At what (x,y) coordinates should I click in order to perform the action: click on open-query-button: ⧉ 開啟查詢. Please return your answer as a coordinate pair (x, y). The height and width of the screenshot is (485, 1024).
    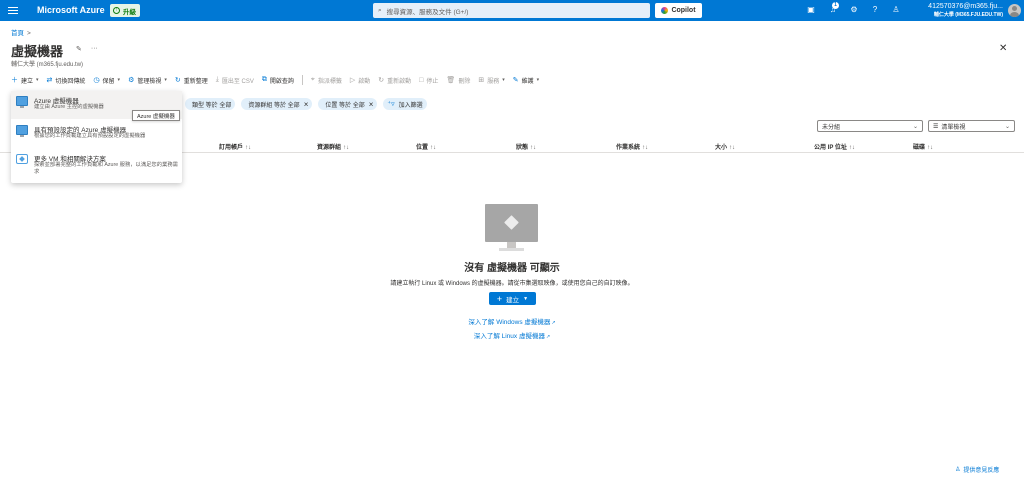
    Looking at the image, I should click on (278, 80).